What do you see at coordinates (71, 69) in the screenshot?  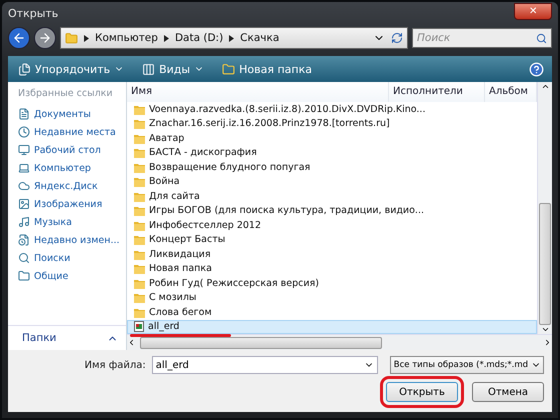 I see `toolbar-button: Упорядочить` at bounding box center [71, 69].